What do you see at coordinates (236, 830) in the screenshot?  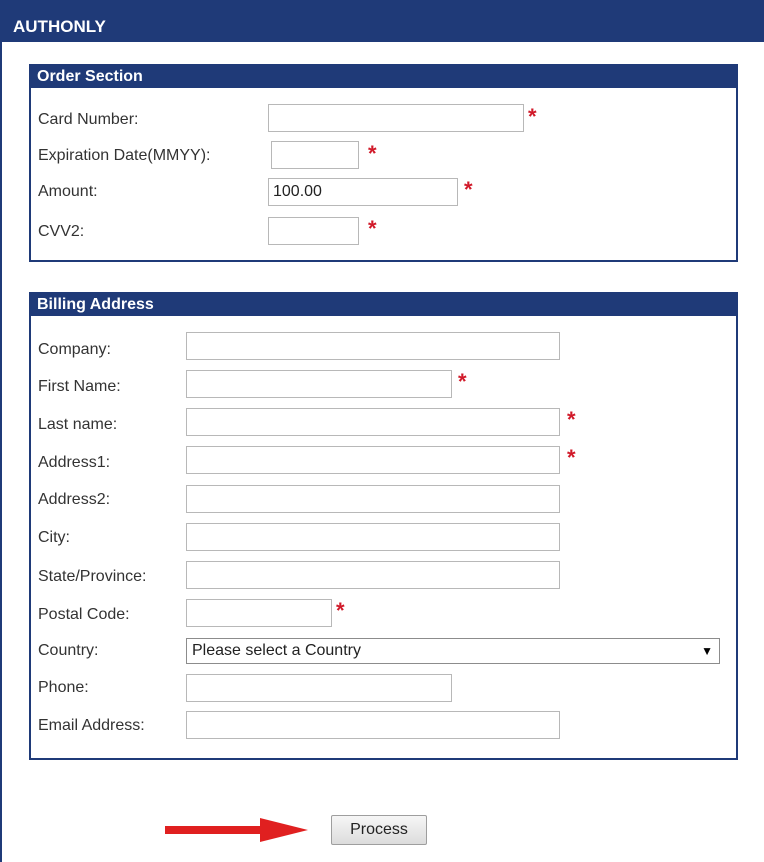 I see `arrow-icon` at bounding box center [236, 830].